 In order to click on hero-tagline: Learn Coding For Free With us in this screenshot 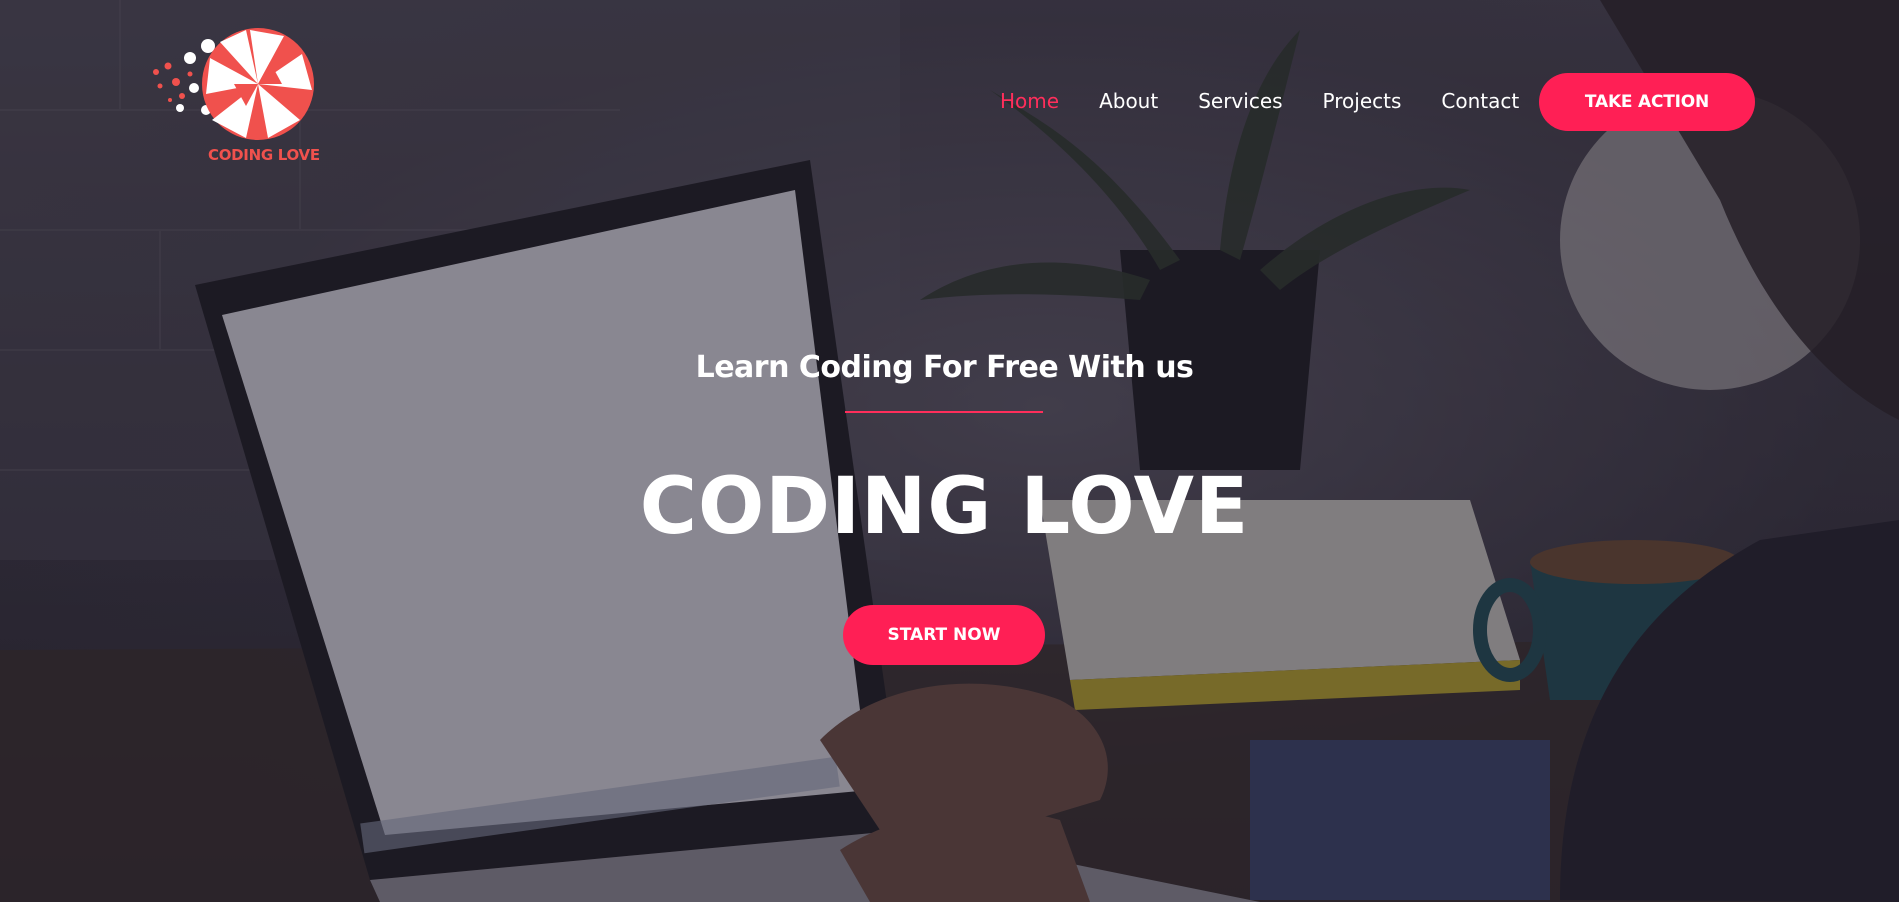, I will do `click(944, 367)`.